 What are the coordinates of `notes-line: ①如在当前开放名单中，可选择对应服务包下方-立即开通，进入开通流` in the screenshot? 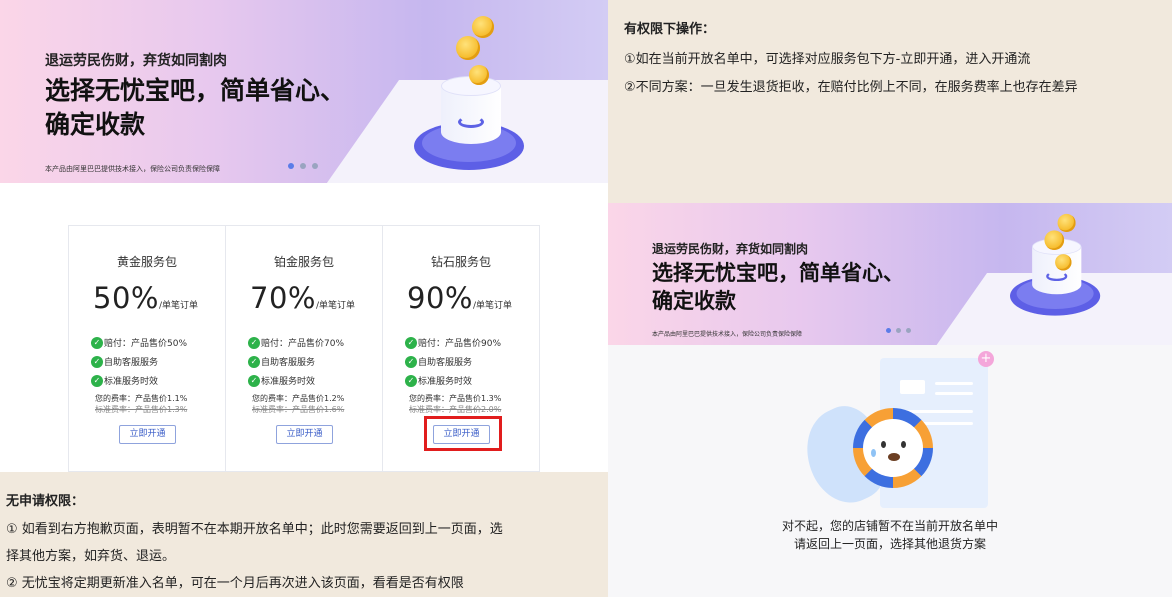 It's located at (827, 59).